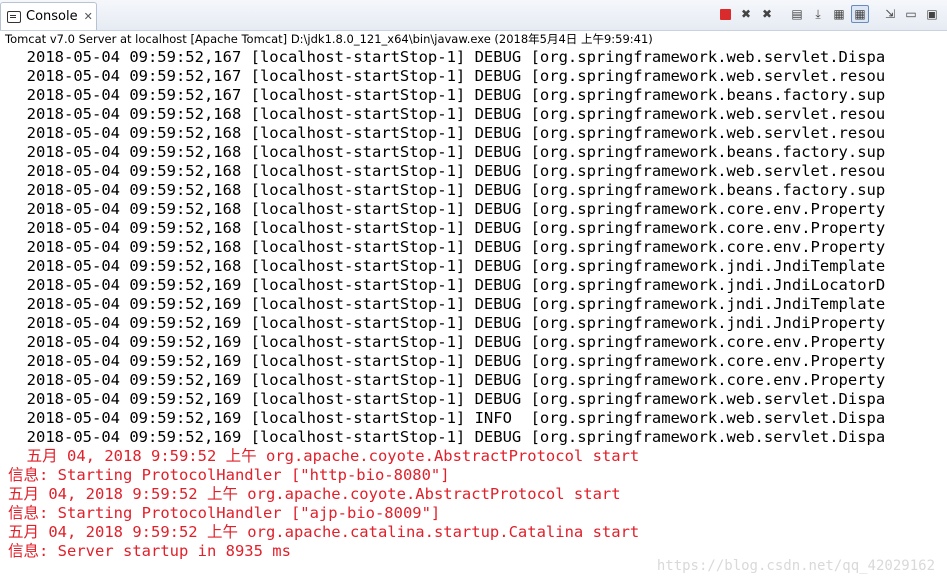  What do you see at coordinates (88, 16) in the screenshot?
I see `close-icon: ✕` at bounding box center [88, 16].